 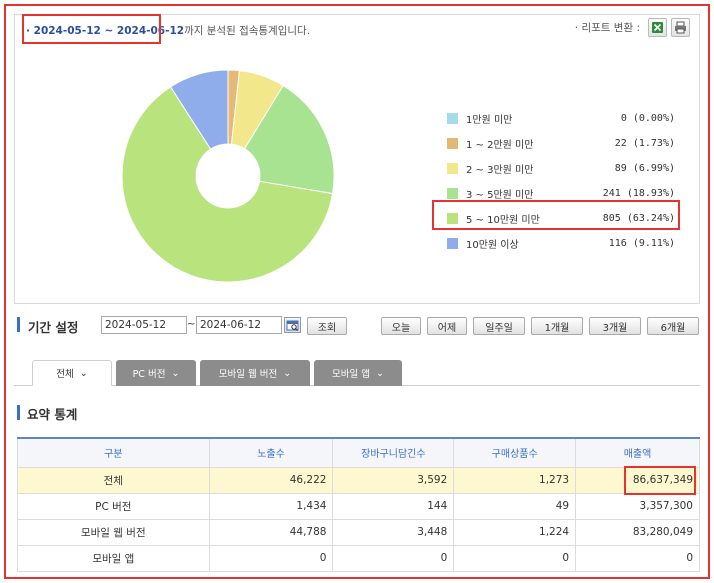 What do you see at coordinates (660, 480) in the screenshot?
I see `revenue-highlight-box` at bounding box center [660, 480].